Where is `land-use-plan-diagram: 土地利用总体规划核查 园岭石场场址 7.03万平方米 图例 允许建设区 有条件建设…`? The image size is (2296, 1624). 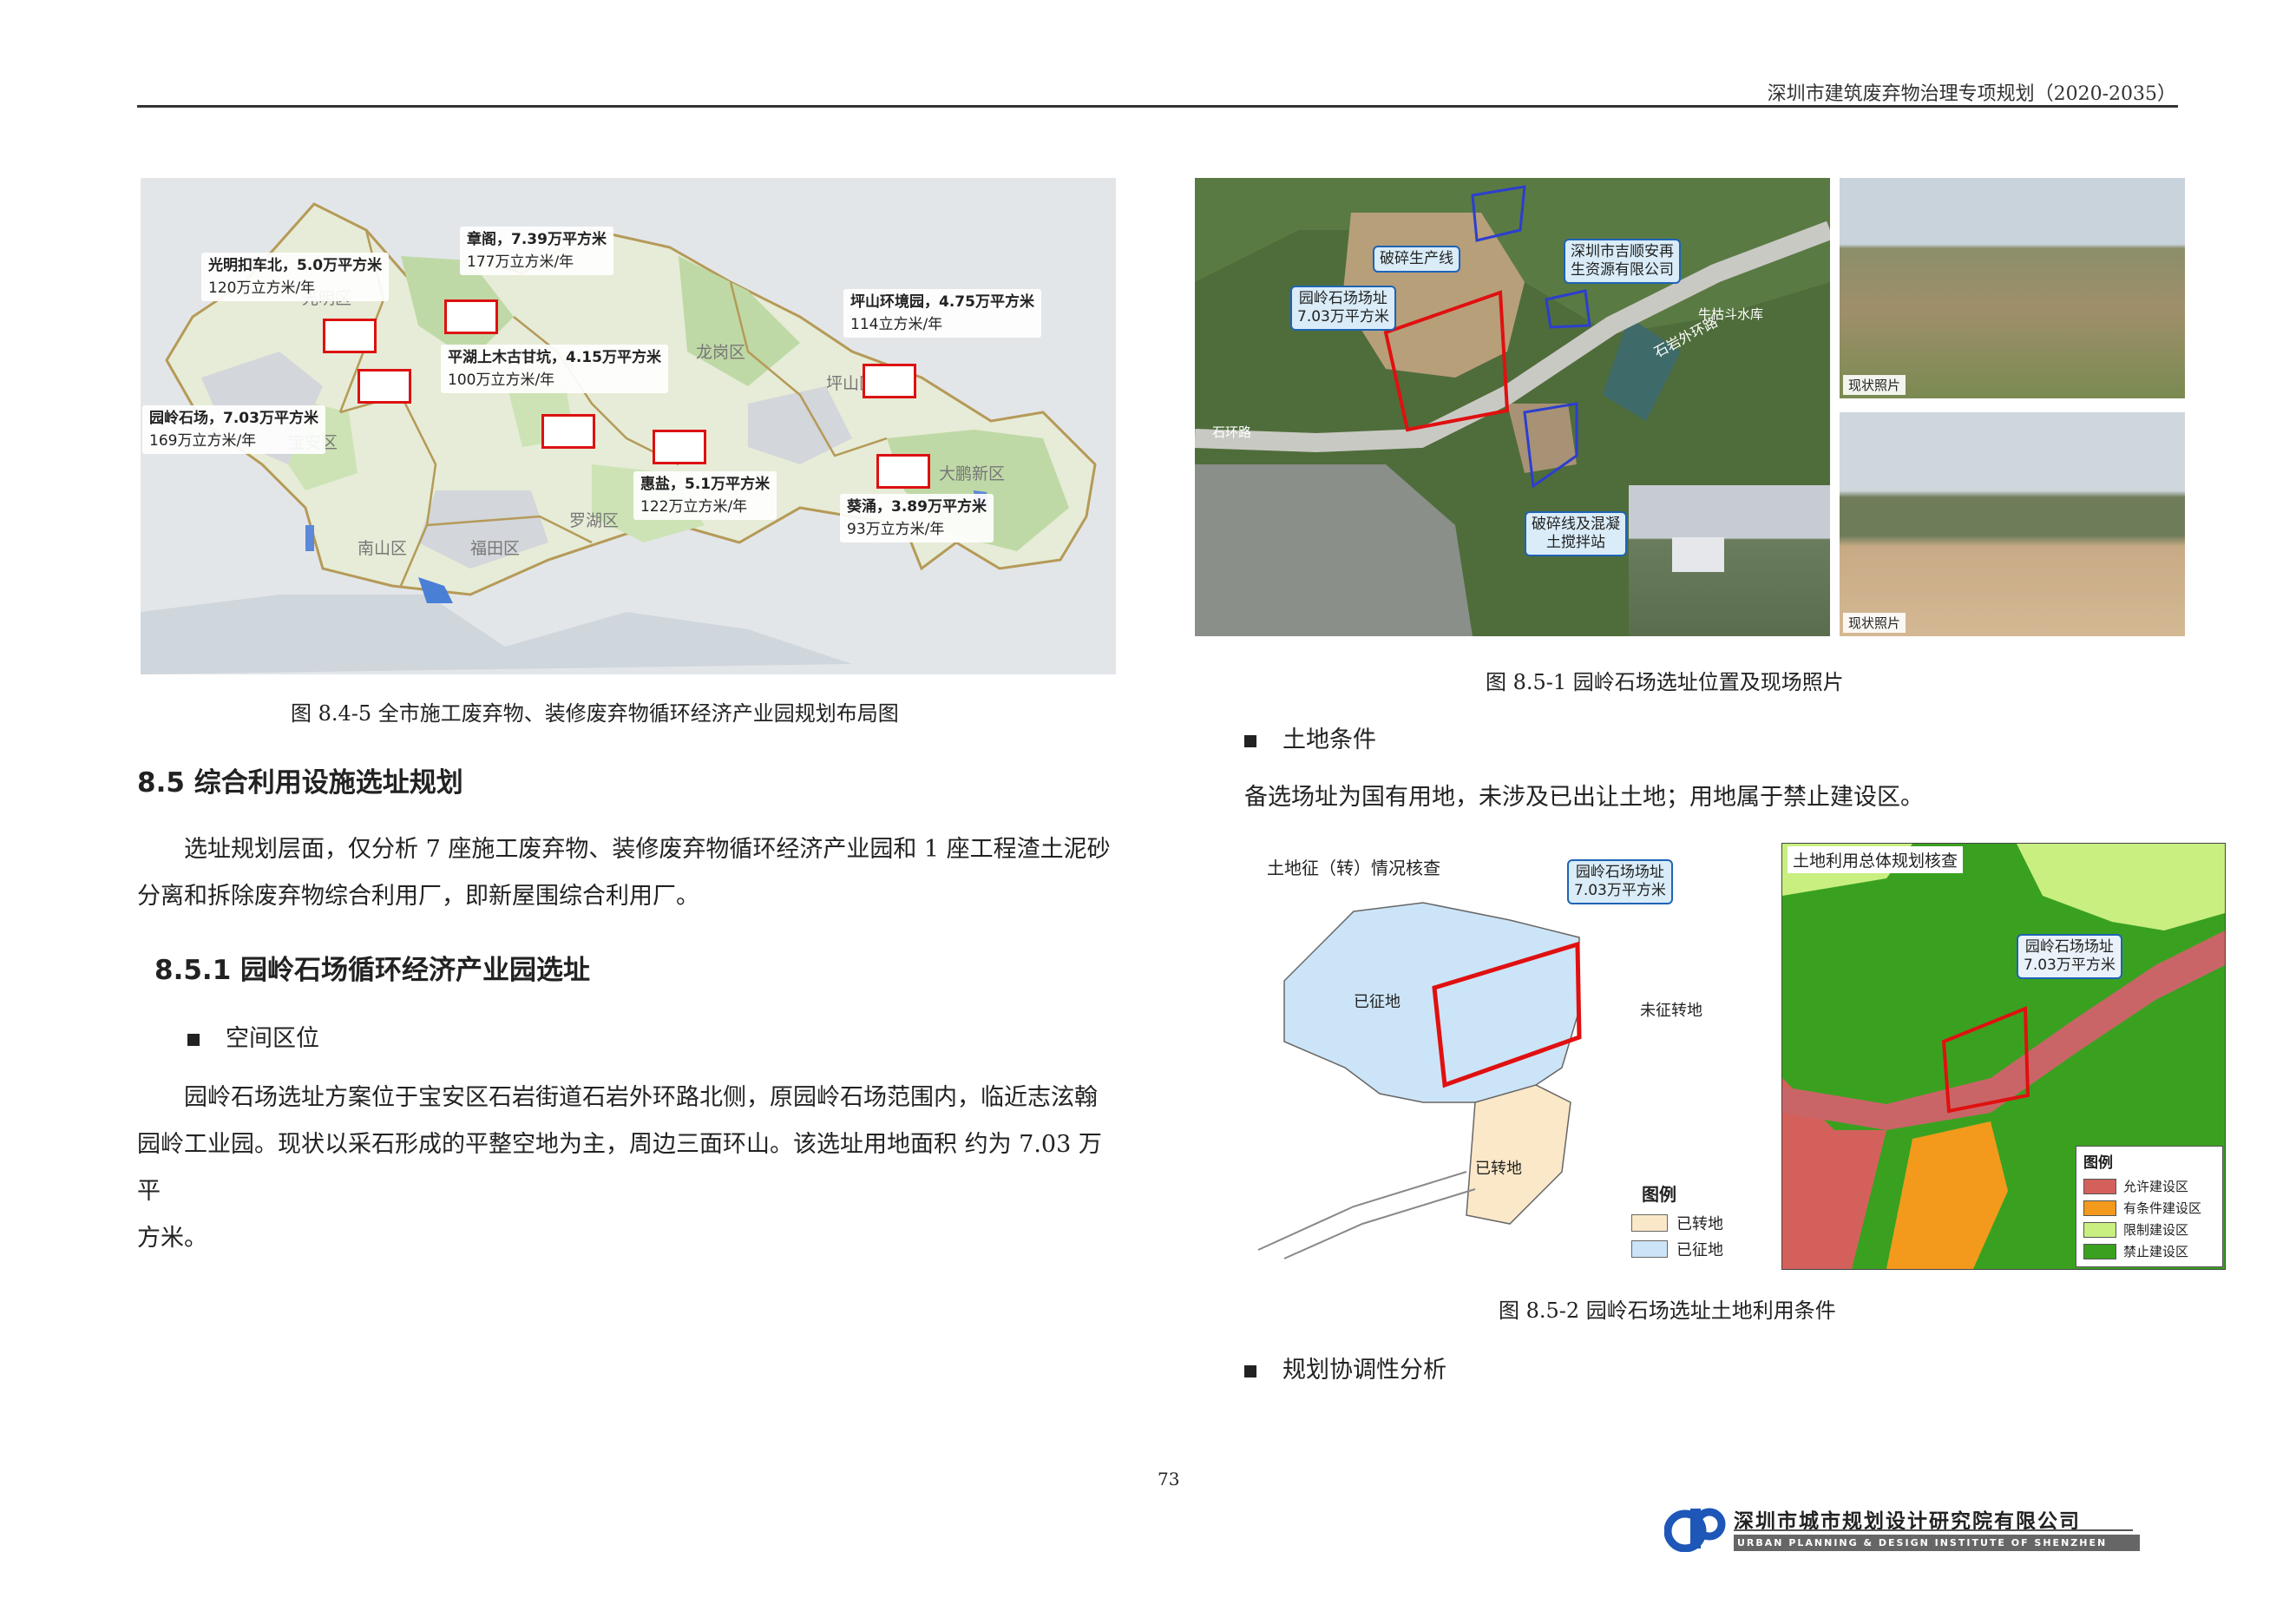 land-use-plan-diagram: 土地利用总体规划核查 园岭石场场址 7.03万平方米 图例 允许建设区 有条件建设… is located at coordinates (2003, 1056).